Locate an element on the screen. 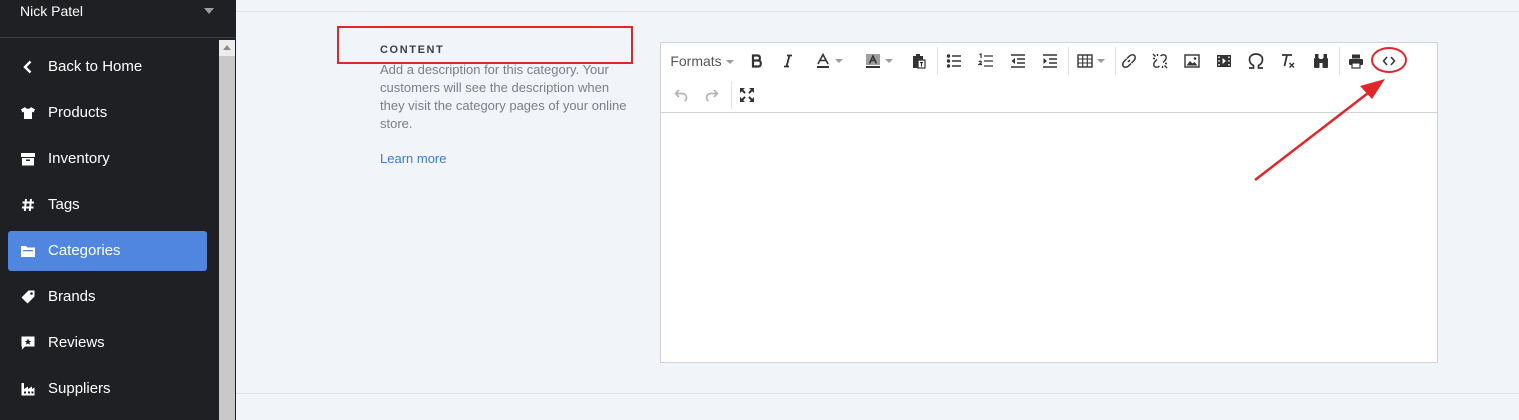 Image resolution: width=1519 pixels, height=420 pixels. image-icon is located at coordinates (1192, 61).